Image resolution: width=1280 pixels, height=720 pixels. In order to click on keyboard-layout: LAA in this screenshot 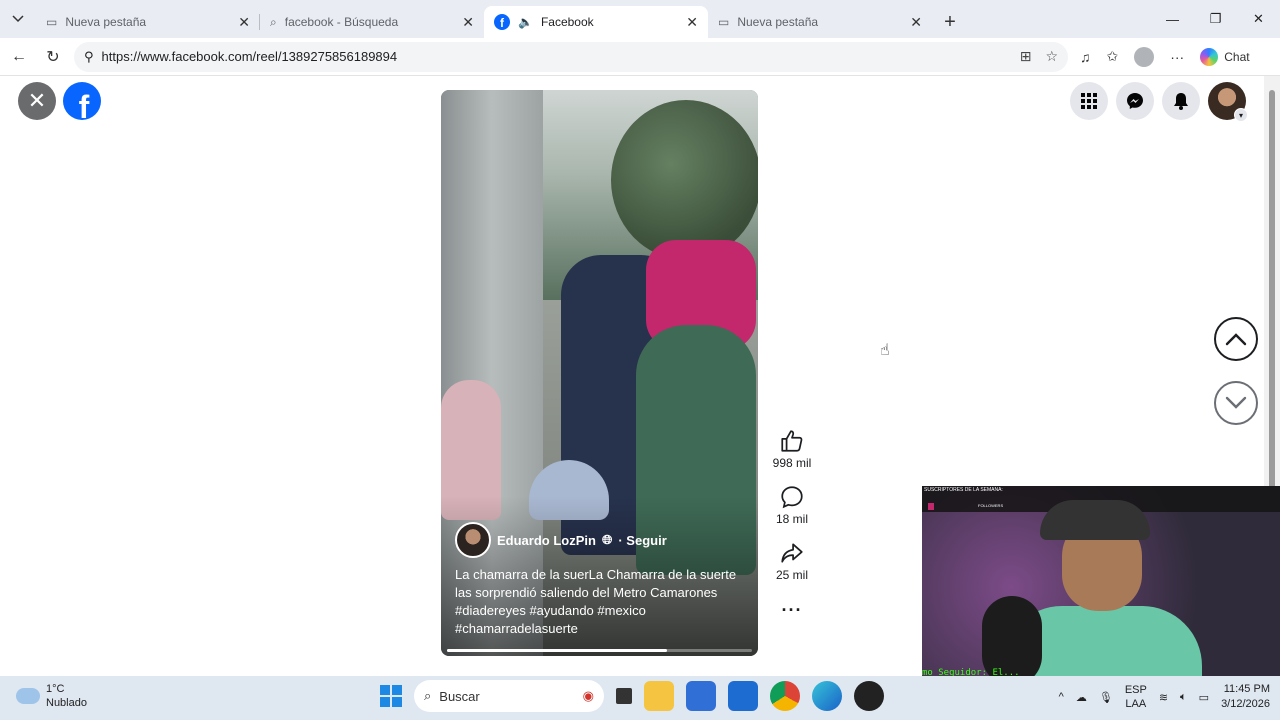, I will do `click(1136, 704)`.